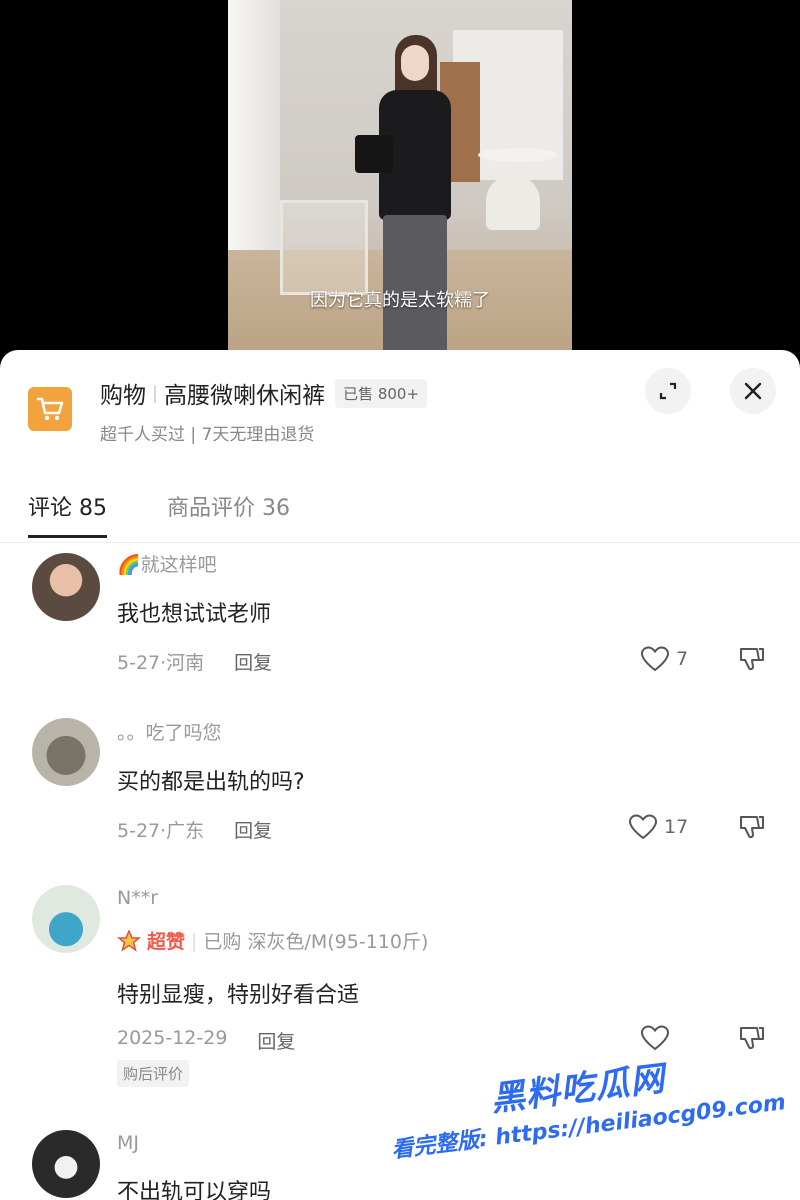  I want to click on expand-icon, so click(668, 391).